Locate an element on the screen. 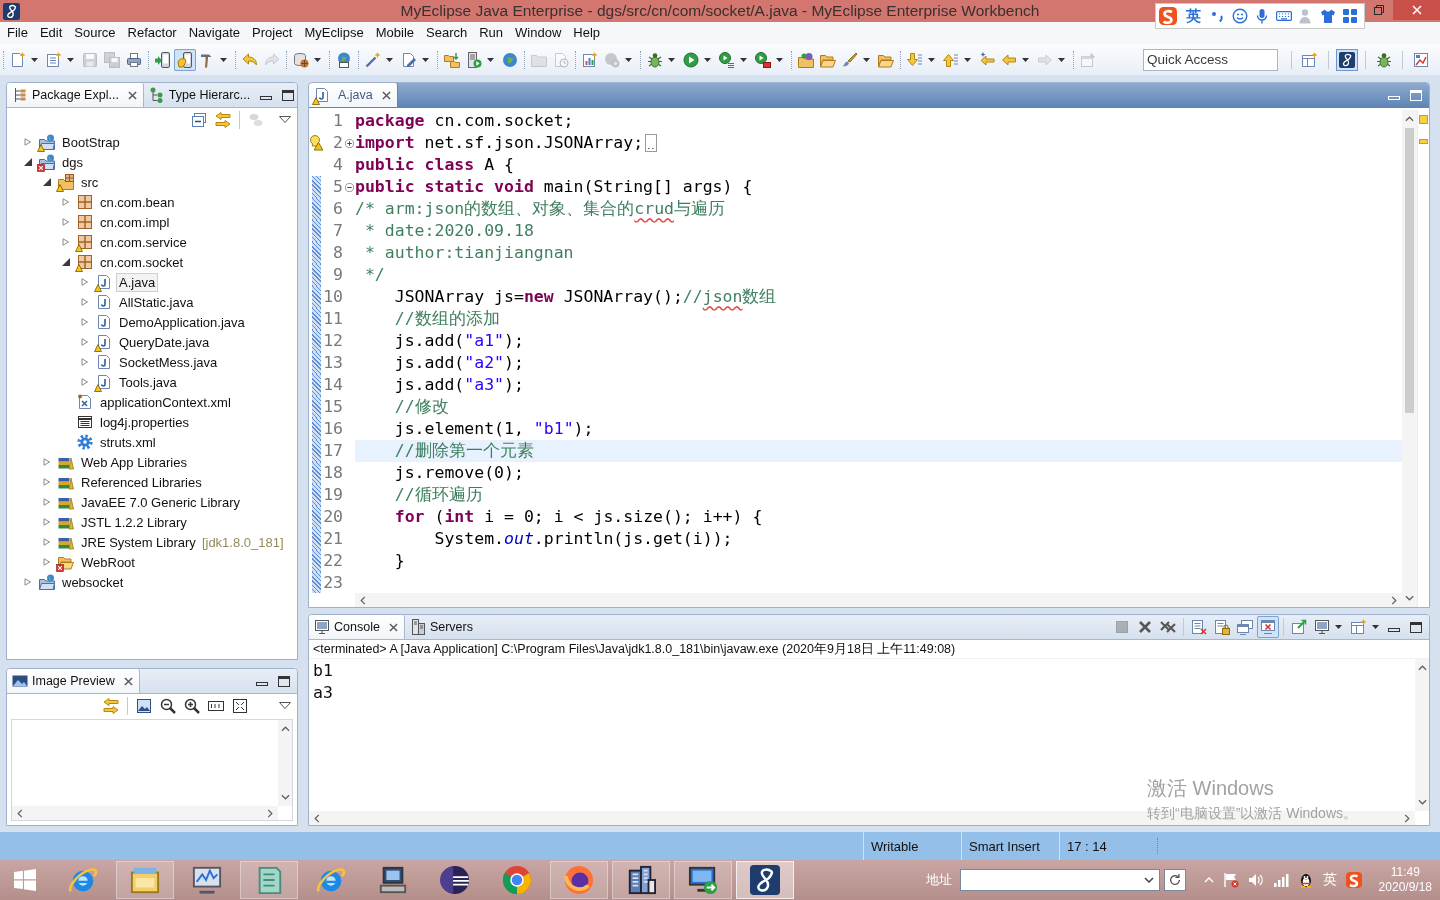 The height and width of the screenshot is (900, 1440). tree-item: SocketMess.java is located at coordinates (168, 362).